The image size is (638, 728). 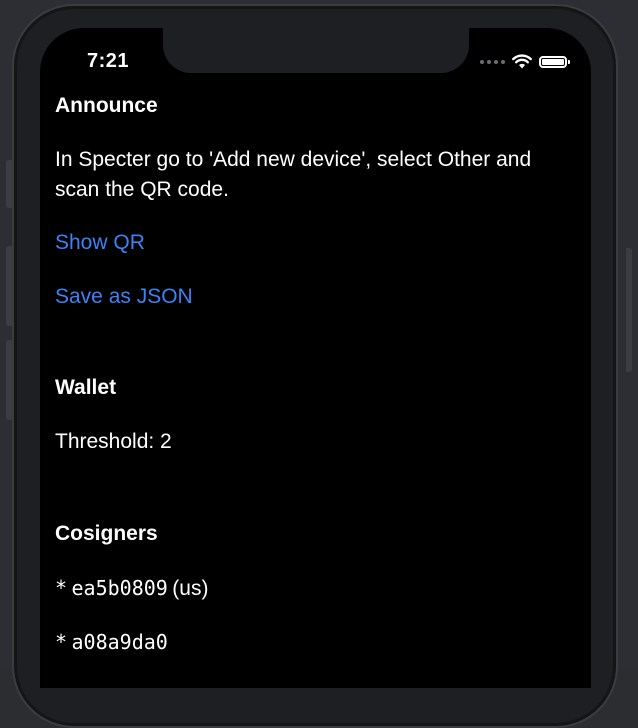 What do you see at coordinates (119, 642) in the screenshot?
I see `cosigner-fingerprint: a08a9da0` at bounding box center [119, 642].